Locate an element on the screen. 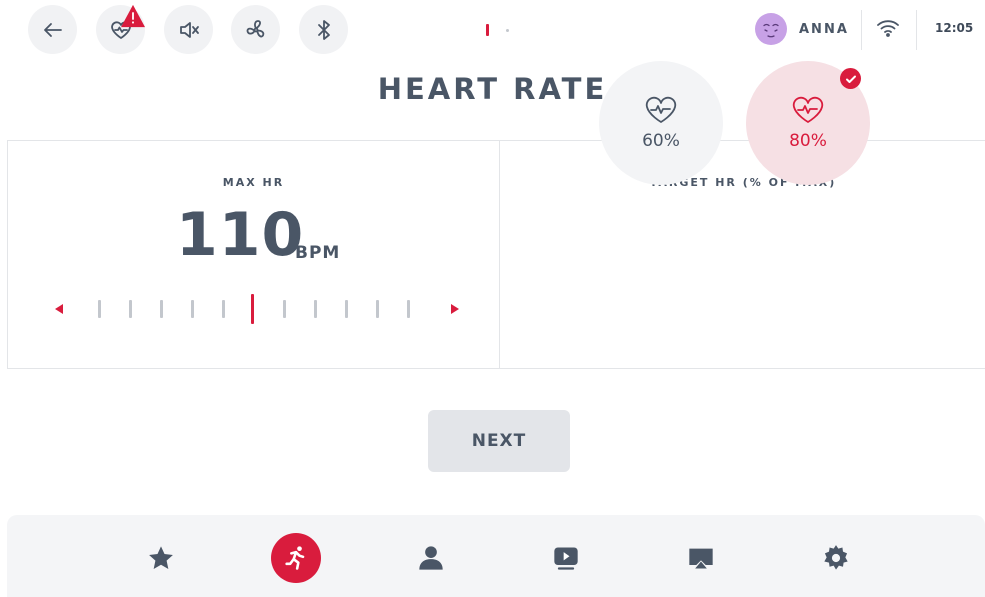 The height and width of the screenshot is (597, 985). nav-workout is located at coordinates (296, 558).